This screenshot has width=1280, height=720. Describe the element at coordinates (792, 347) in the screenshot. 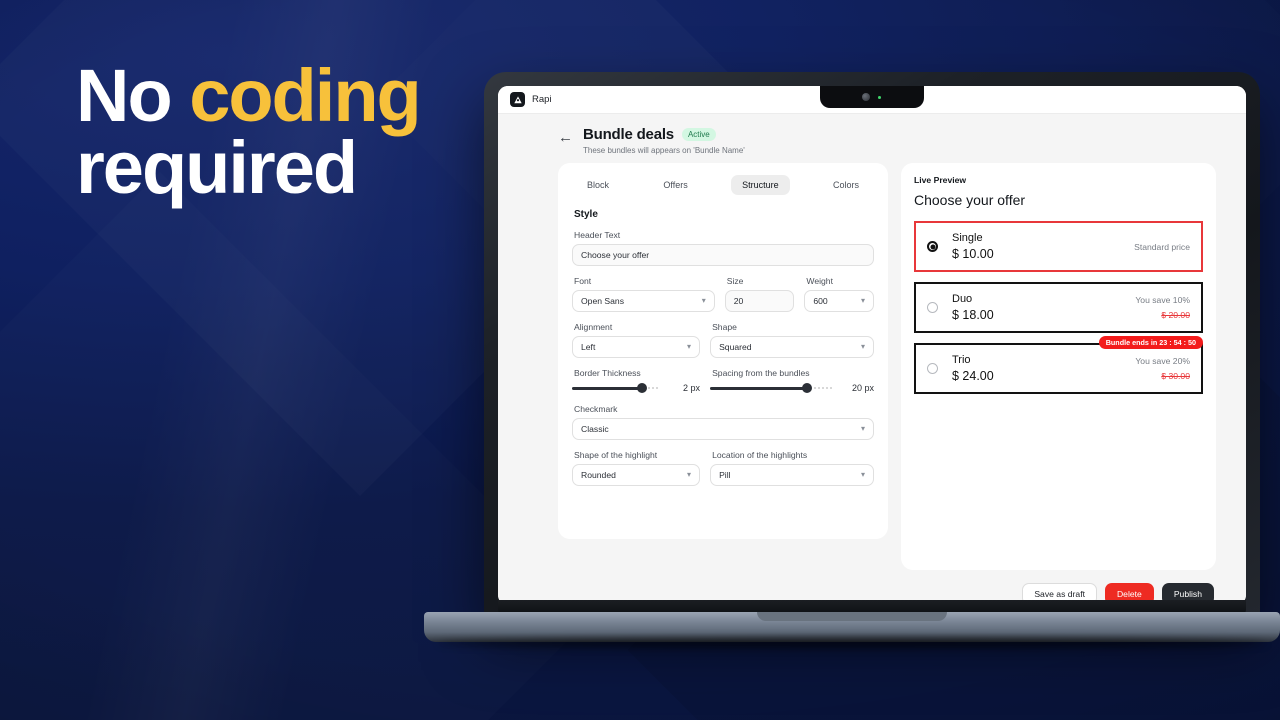

I see `shape-select: Squared ▾` at that location.